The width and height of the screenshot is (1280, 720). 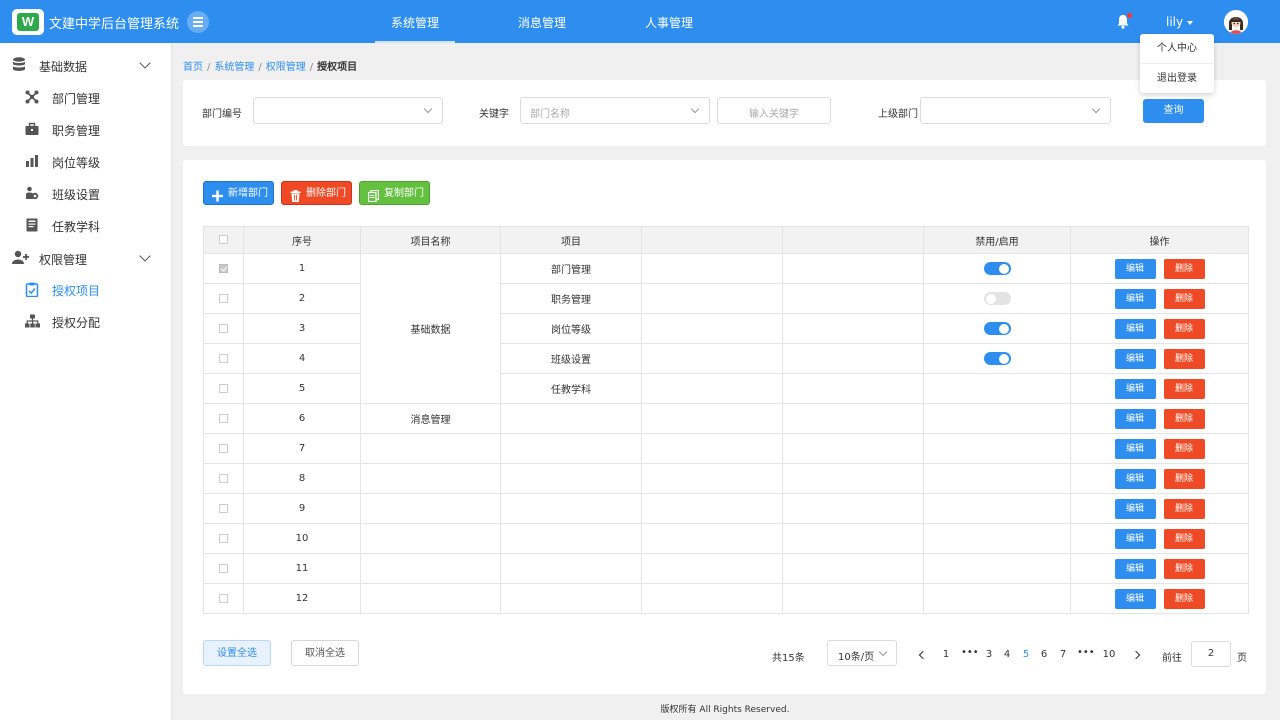 I want to click on sidebar-group-basic-data: 基础数据, so click(x=86, y=65).